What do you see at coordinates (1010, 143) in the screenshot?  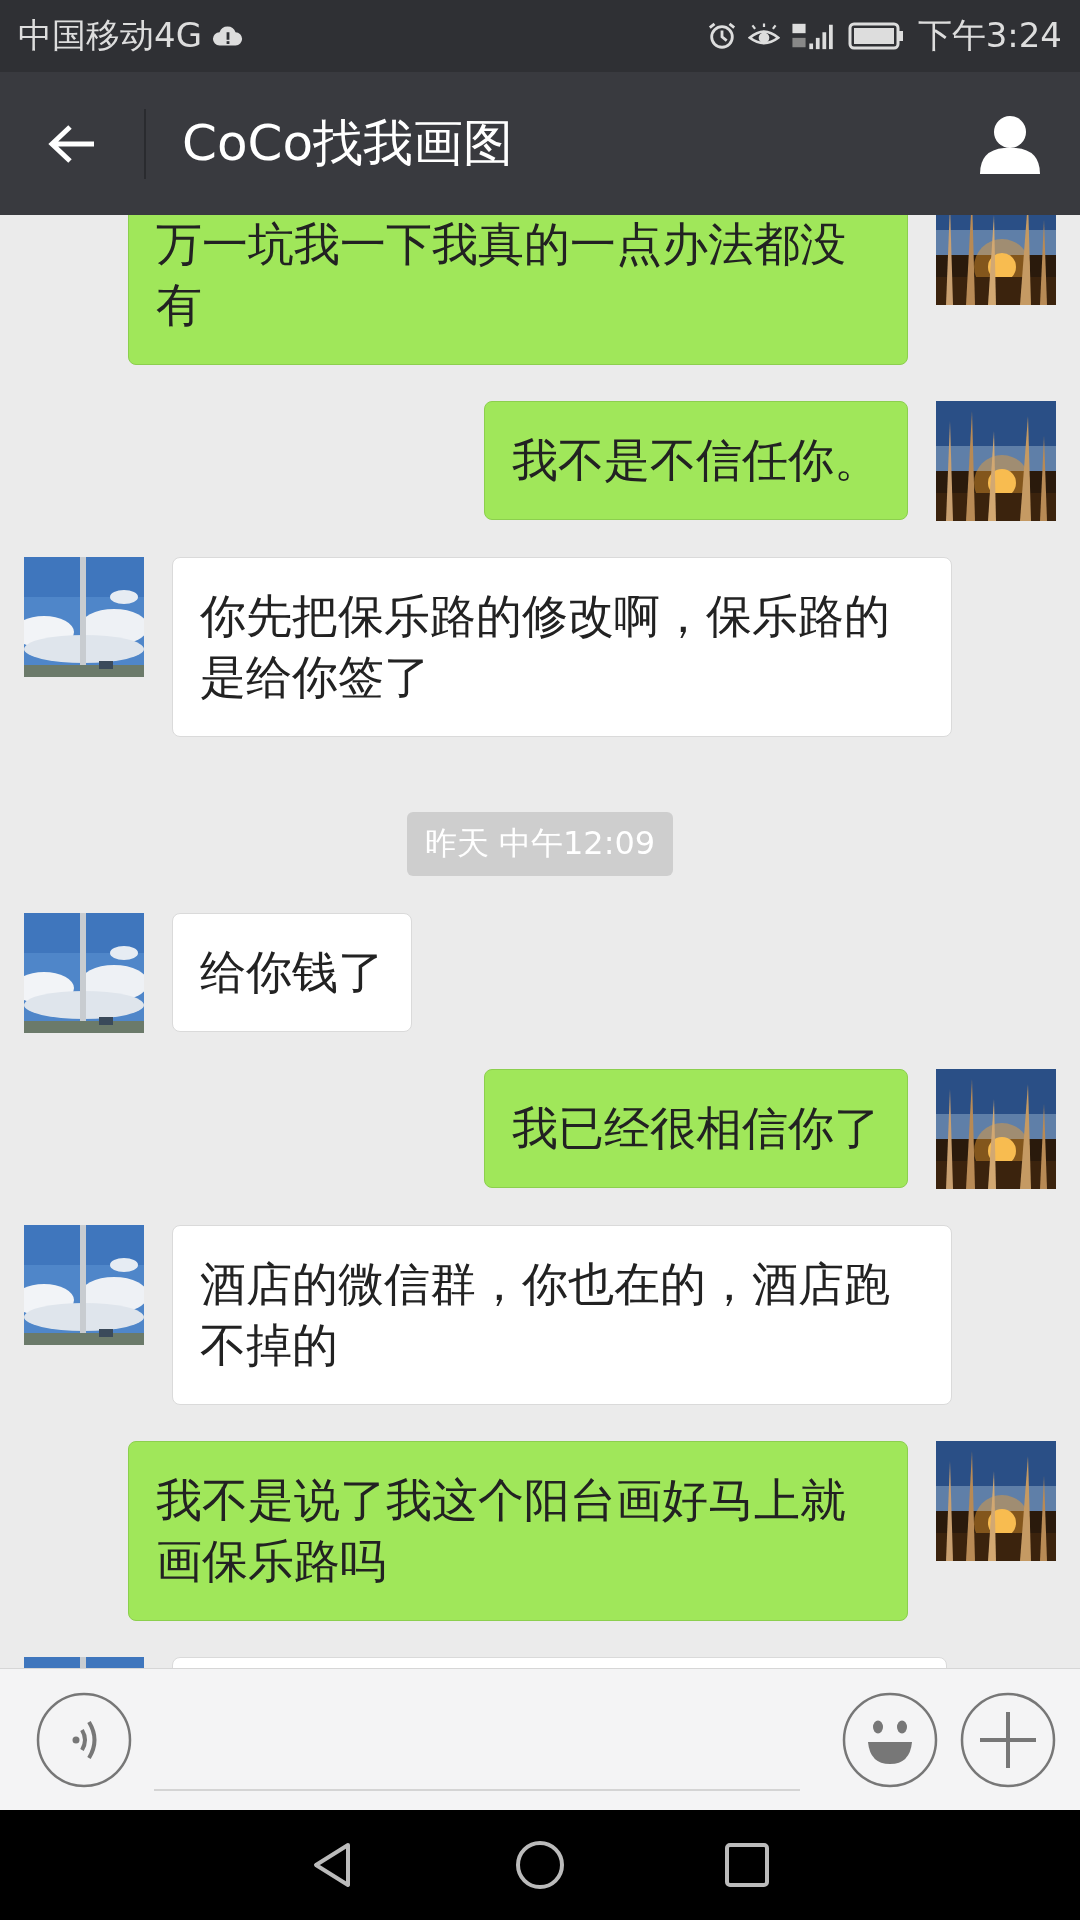 I see `person-icon` at bounding box center [1010, 143].